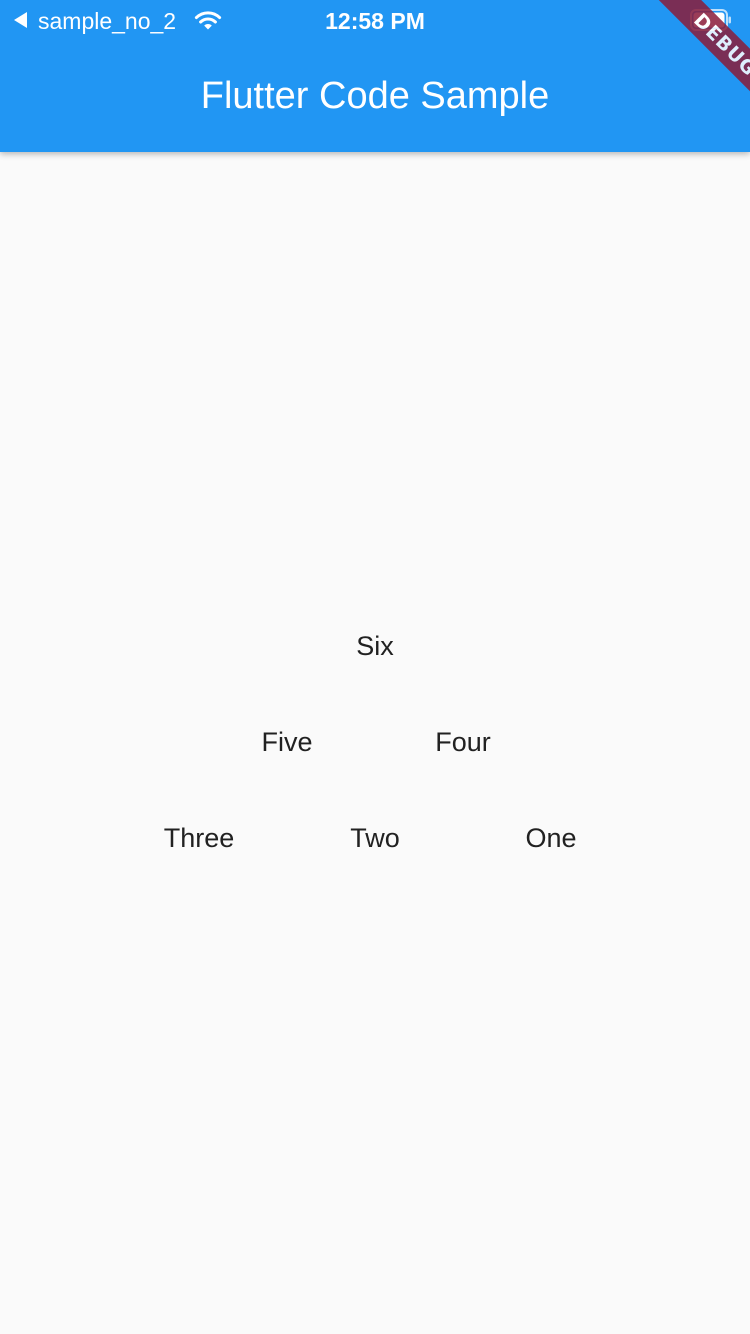 This screenshot has width=750, height=1334. I want to click on list-item-one: One, so click(551, 837).